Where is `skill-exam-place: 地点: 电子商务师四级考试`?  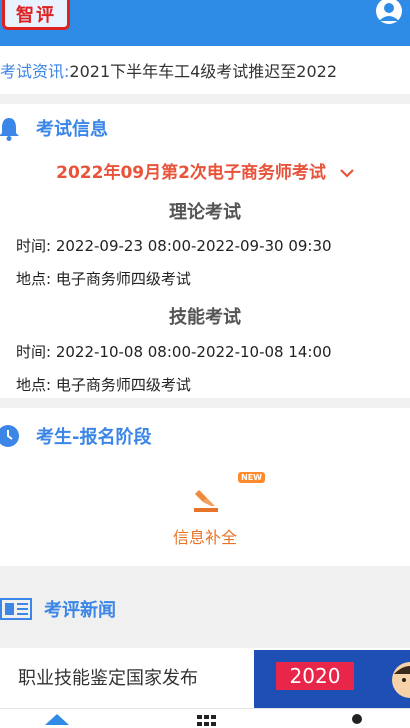 skill-exam-place: 地点: 电子商务师四级考试 is located at coordinates (103, 385).